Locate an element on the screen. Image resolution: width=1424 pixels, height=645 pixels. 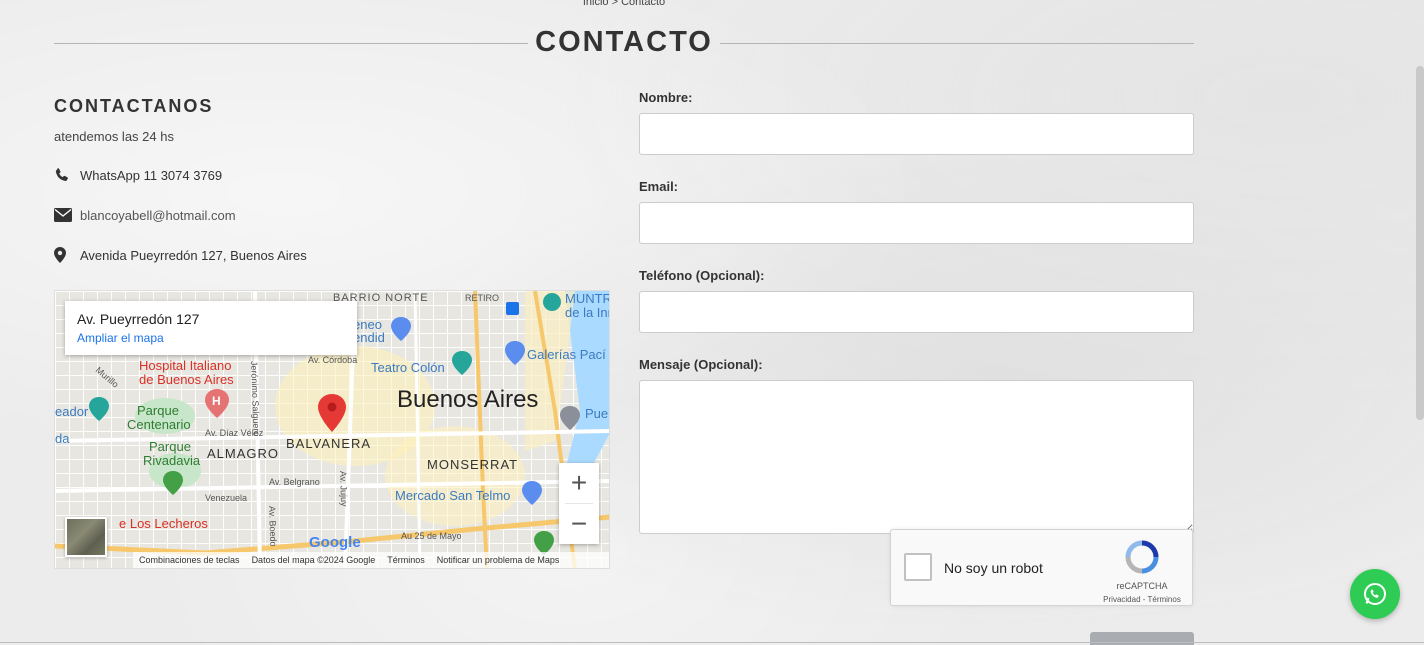
name-field is located at coordinates (916, 134).